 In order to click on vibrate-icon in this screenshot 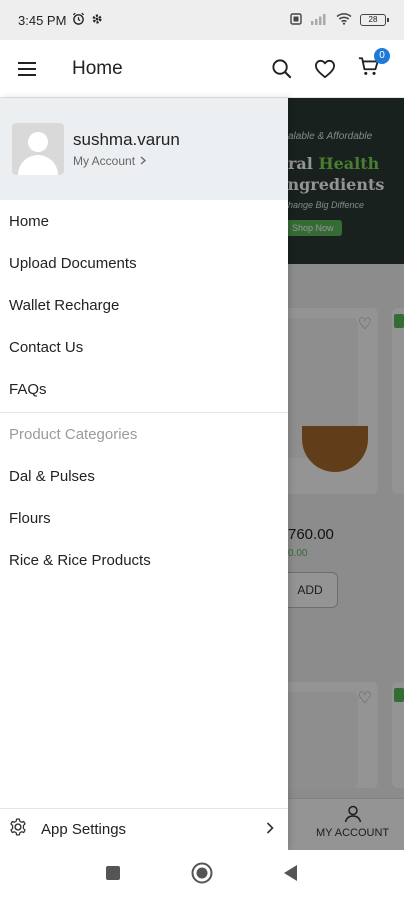, I will do `click(296, 20)`.